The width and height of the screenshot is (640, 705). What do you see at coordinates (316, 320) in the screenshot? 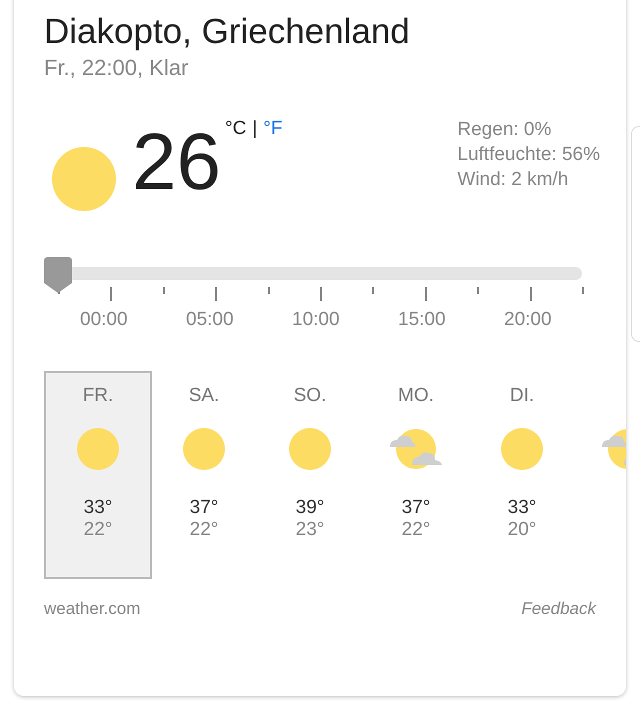
I see `hour-label: 10:00` at bounding box center [316, 320].